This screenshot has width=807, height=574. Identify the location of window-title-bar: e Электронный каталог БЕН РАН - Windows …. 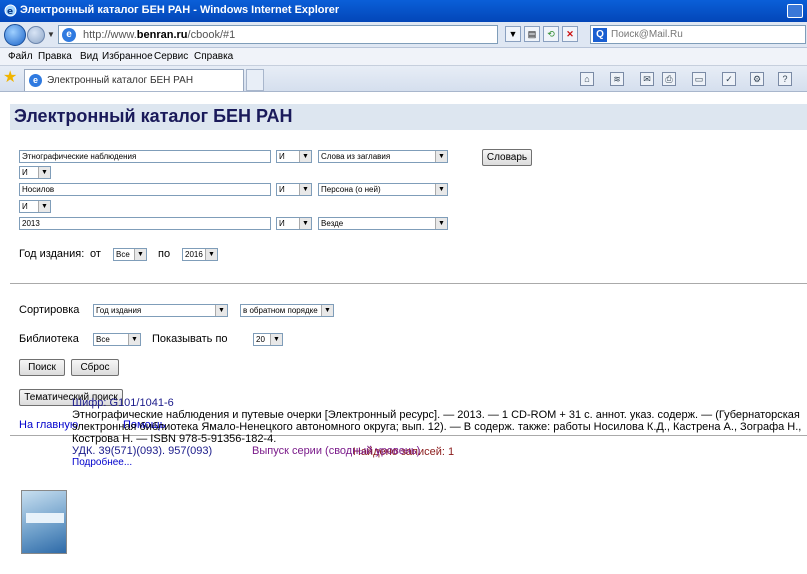
(403, 11).